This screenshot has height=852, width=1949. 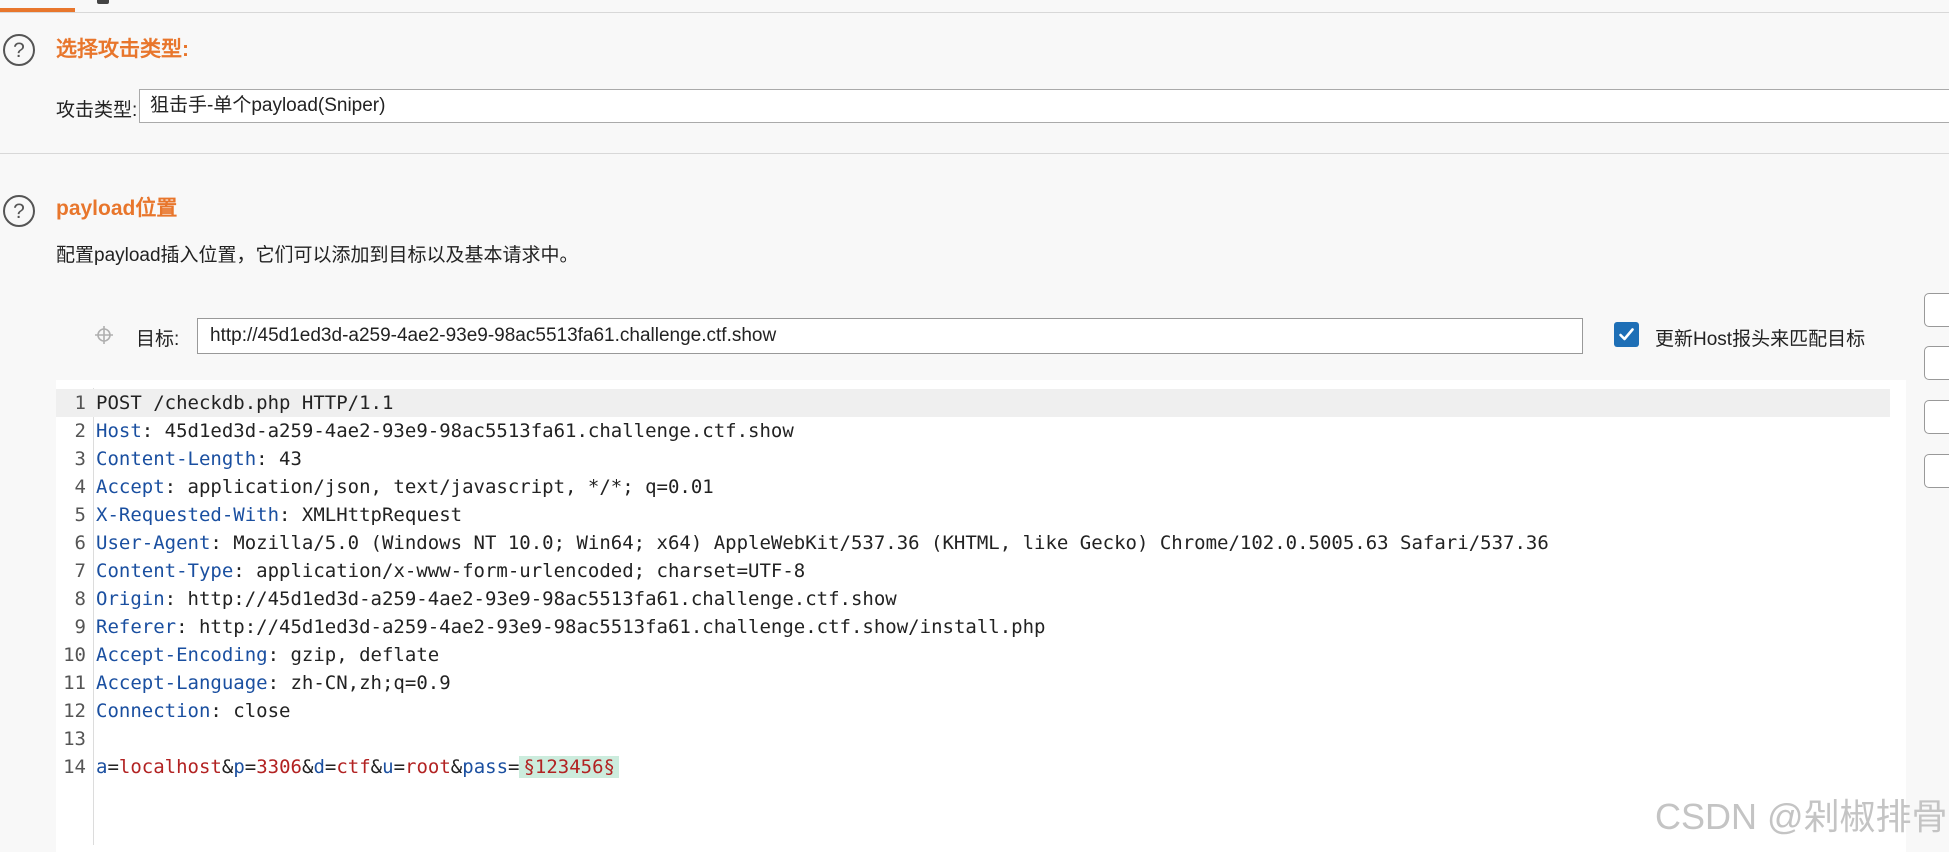 What do you see at coordinates (153, 711) in the screenshot?
I see `header-name: Connection` at bounding box center [153, 711].